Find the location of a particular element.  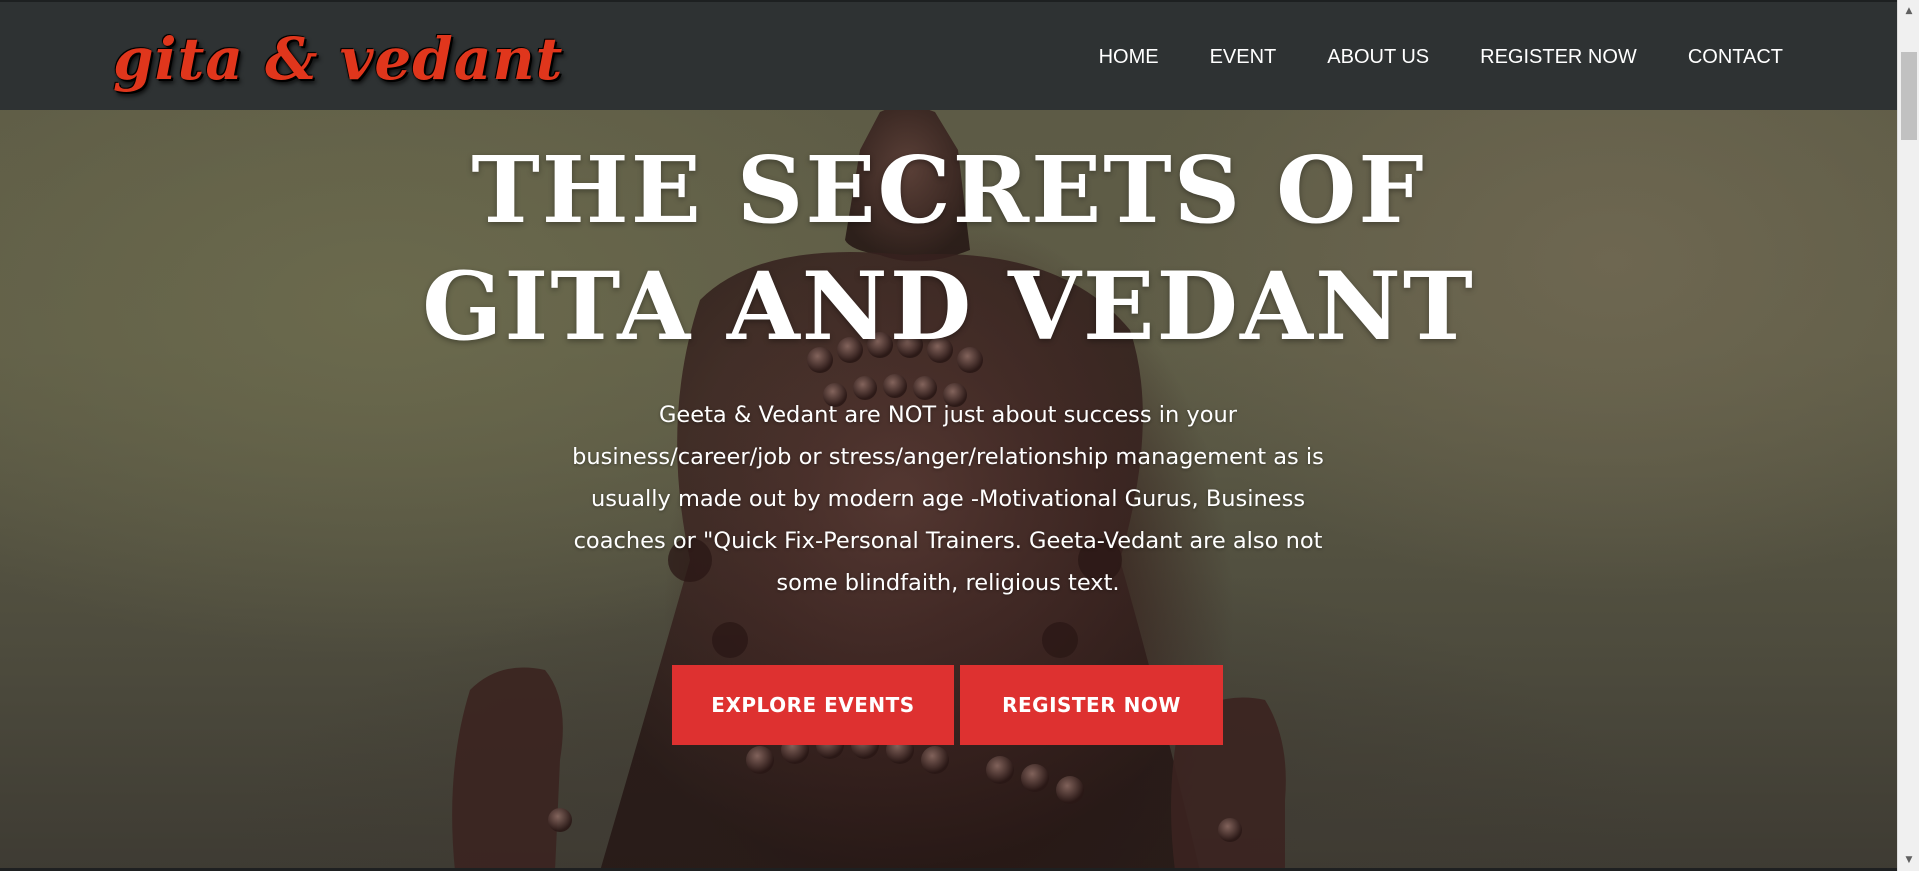

register-now-button: REGISTER NOW is located at coordinates (1091, 705).